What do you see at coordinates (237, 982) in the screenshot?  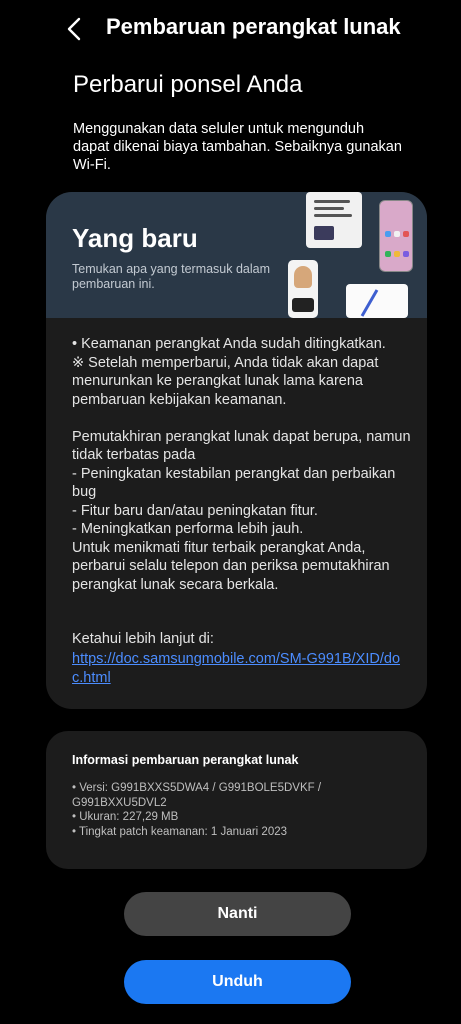 I see `download-button: Unduh` at bounding box center [237, 982].